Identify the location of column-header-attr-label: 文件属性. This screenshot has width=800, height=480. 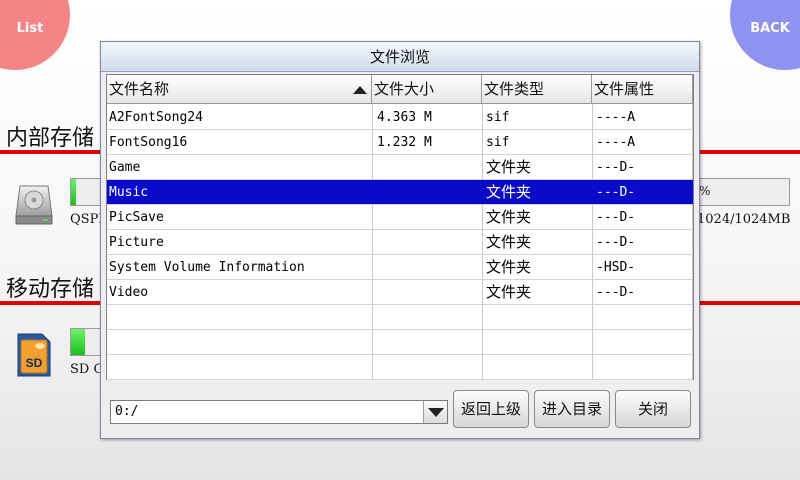
(624, 89).